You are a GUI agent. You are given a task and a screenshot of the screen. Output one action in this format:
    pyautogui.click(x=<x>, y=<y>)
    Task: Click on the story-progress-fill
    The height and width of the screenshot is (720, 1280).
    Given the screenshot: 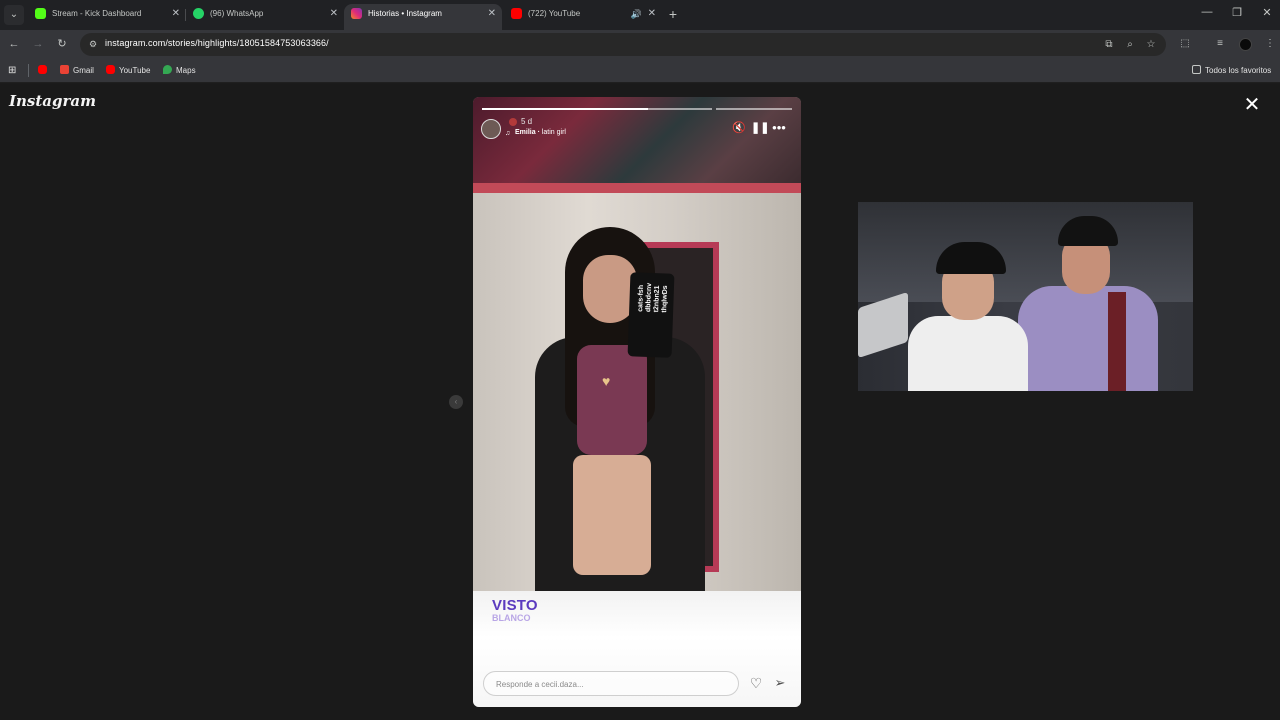 What is the action you would take?
    pyautogui.click(x=565, y=109)
    